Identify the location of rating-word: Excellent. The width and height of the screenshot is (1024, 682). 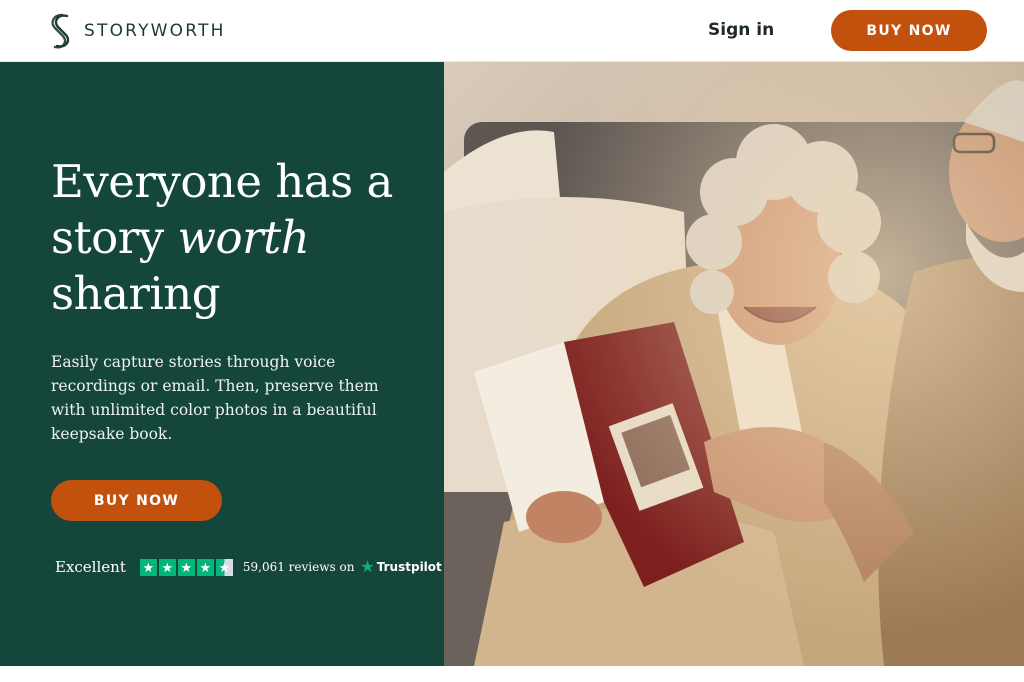
(90, 567).